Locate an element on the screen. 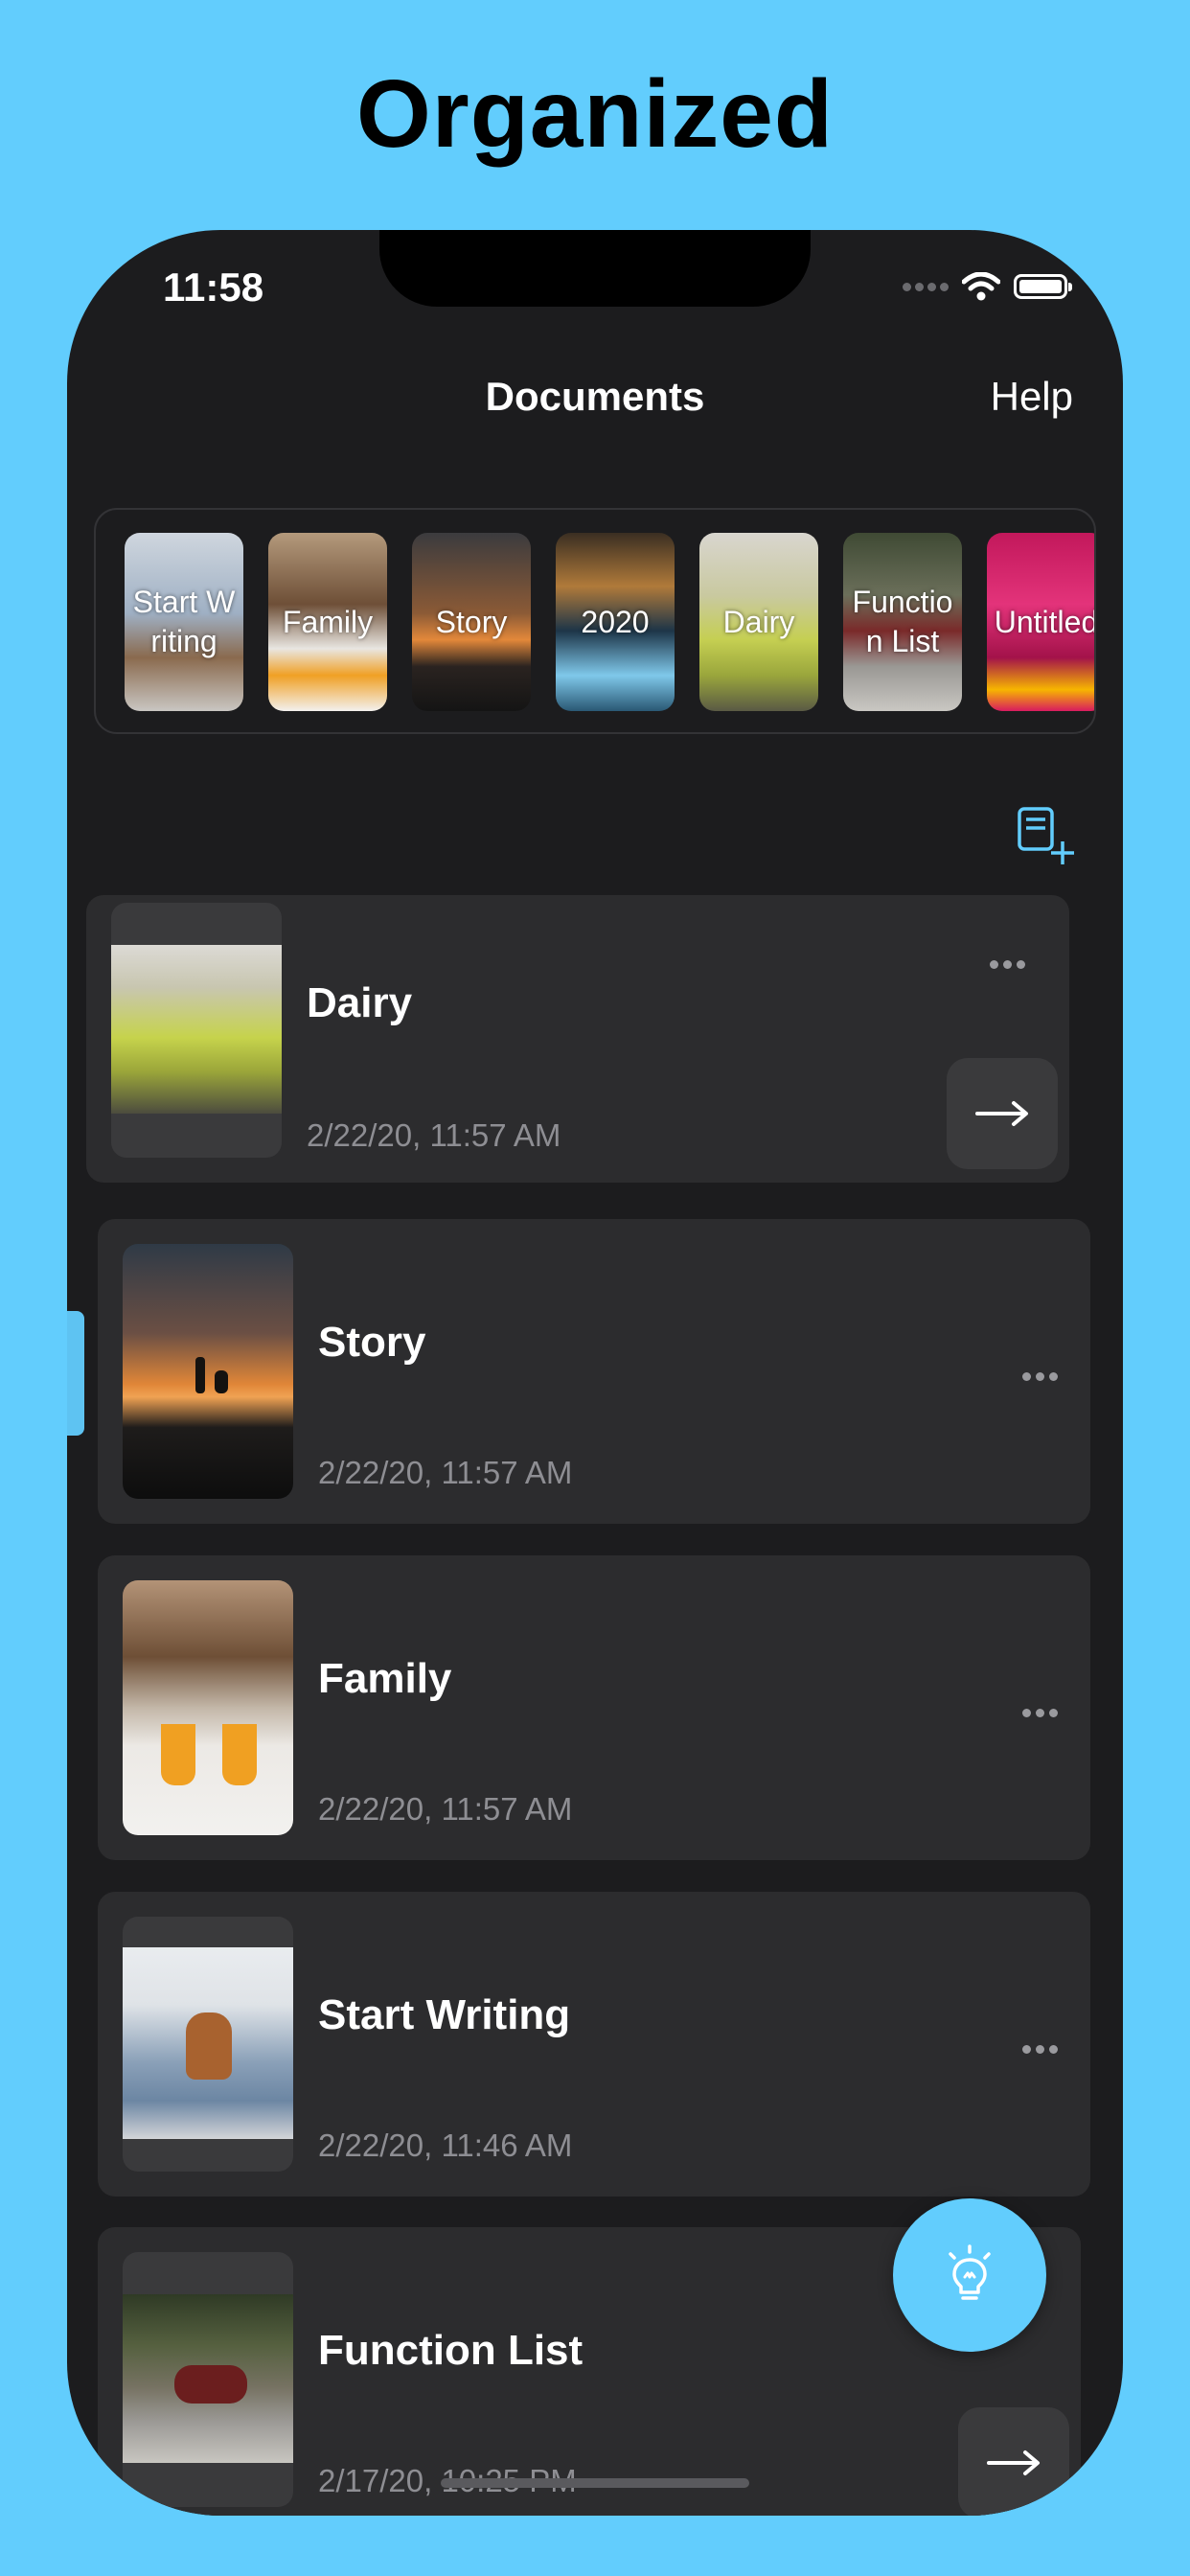 The width and height of the screenshot is (1190, 2576). notch is located at coordinates (595, 268).